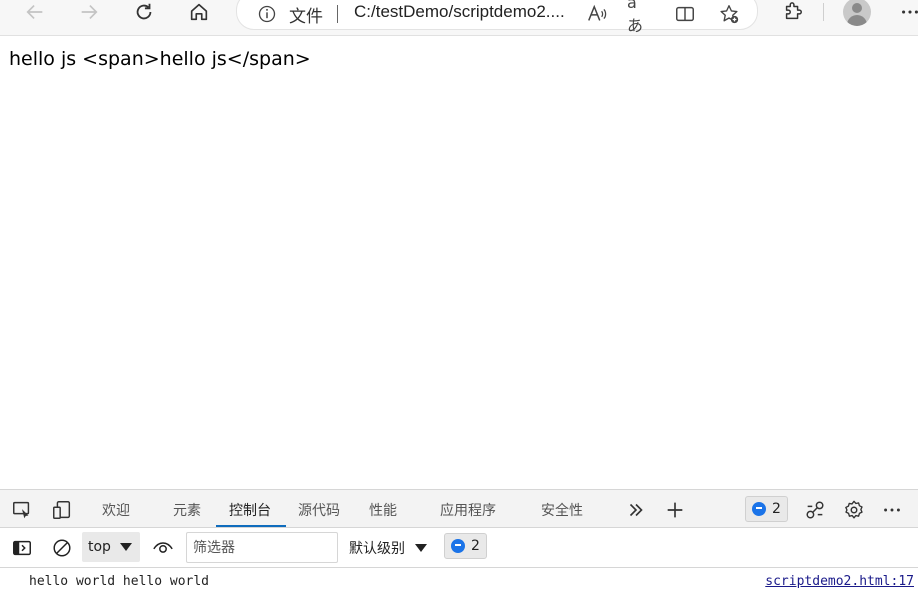 The width and height of the screenshot is (918, 599). I want to click on add-favorite-button, so click(729, 14).